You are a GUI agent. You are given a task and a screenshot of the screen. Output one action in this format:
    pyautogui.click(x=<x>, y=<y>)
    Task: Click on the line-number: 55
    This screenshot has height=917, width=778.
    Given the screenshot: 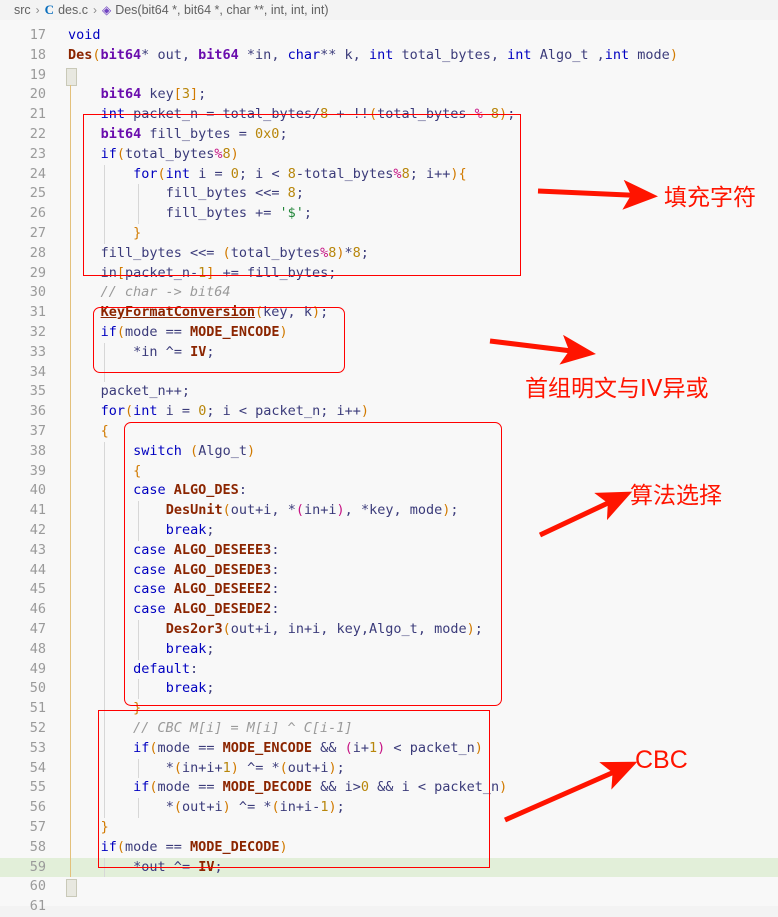 What is the action you would take?
    pyautogui.click(x=37, y=787)
    